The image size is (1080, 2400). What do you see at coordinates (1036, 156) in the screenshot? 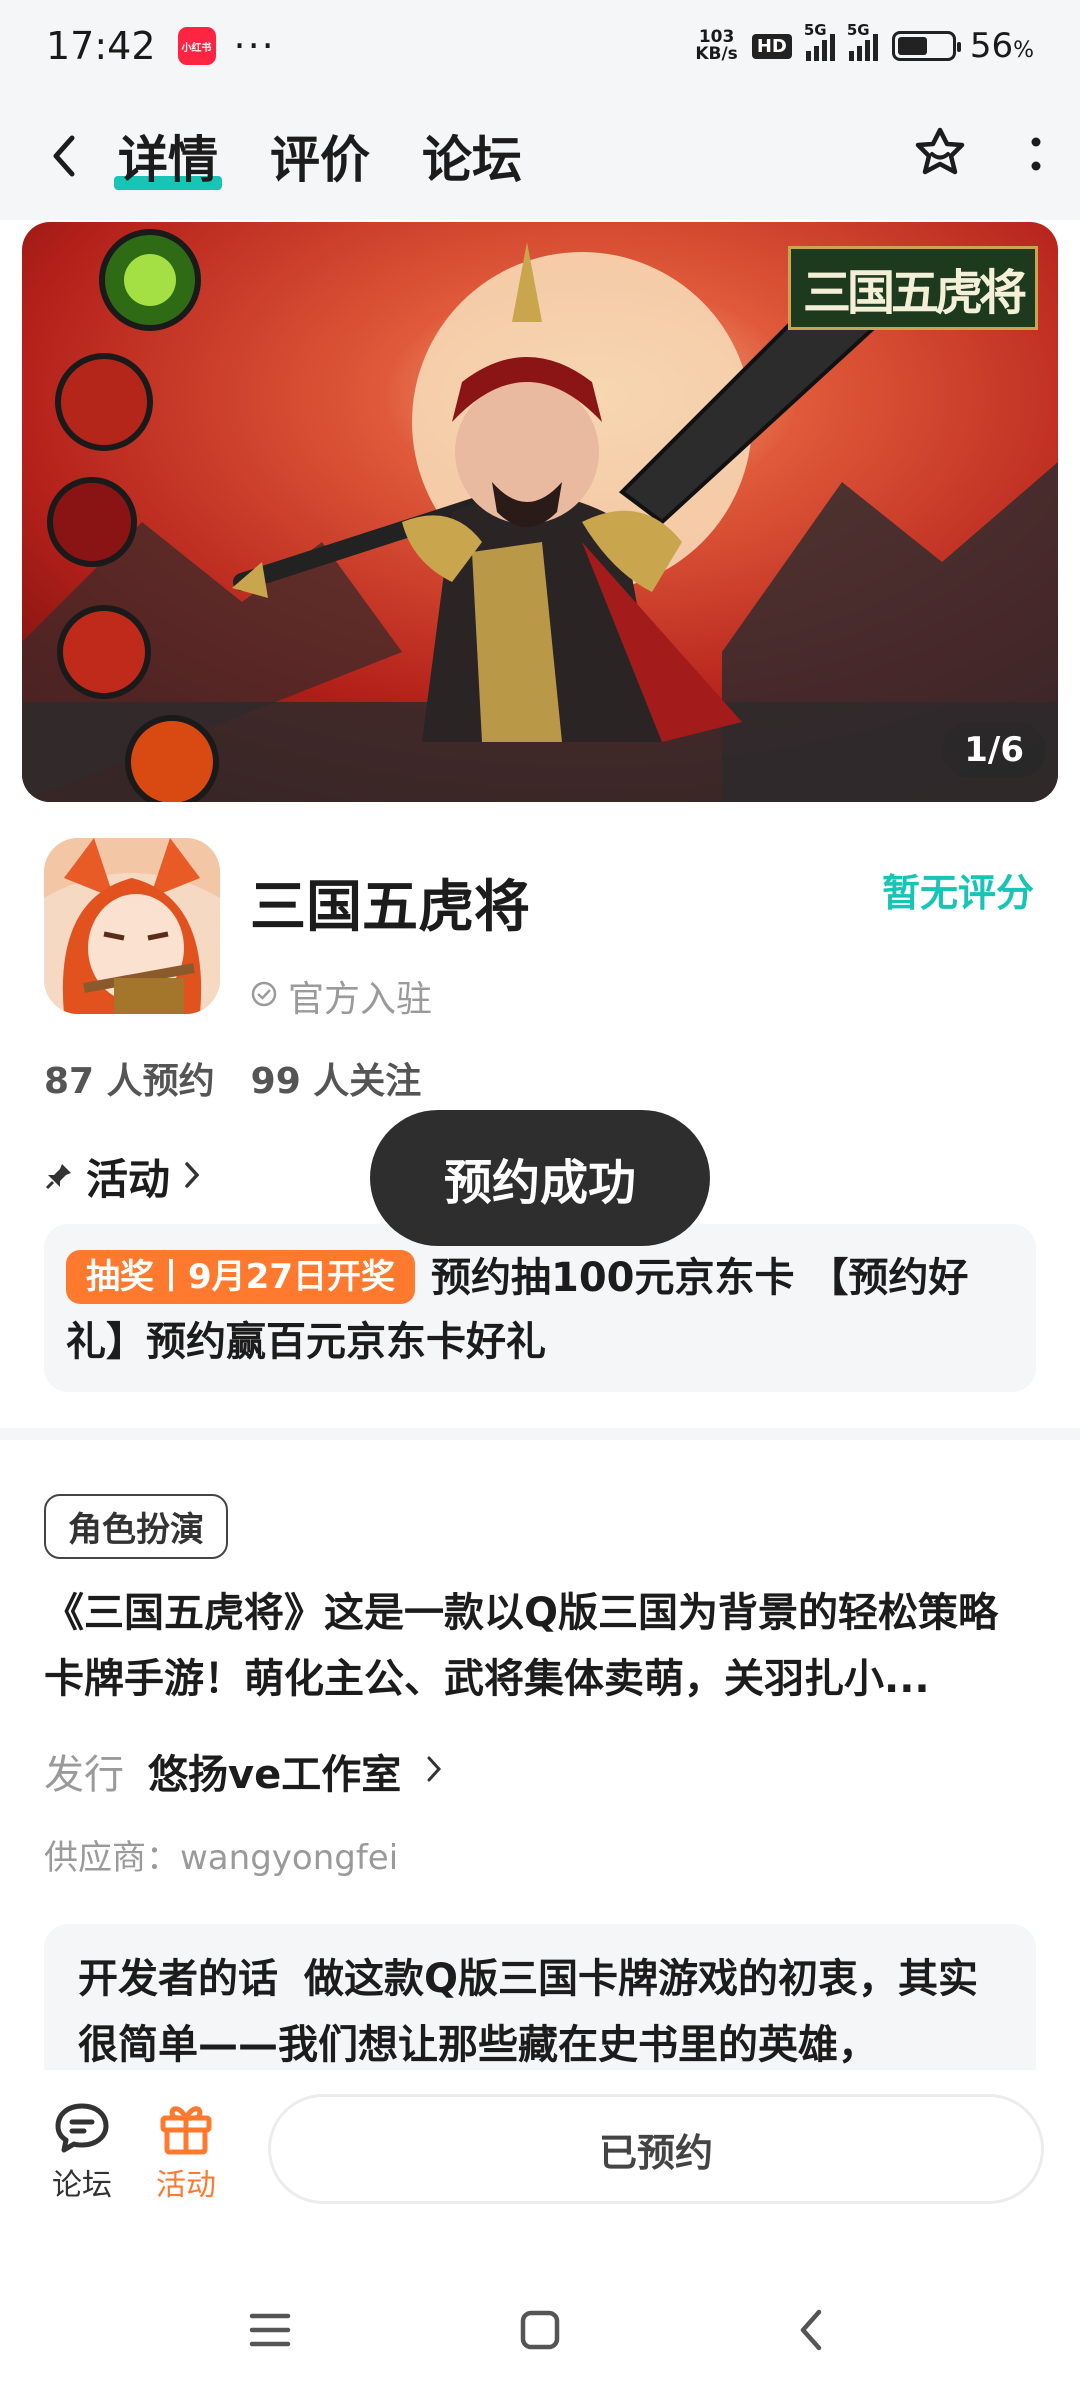
I see `more-vertical-icon` at bounding box center [1036, 156].